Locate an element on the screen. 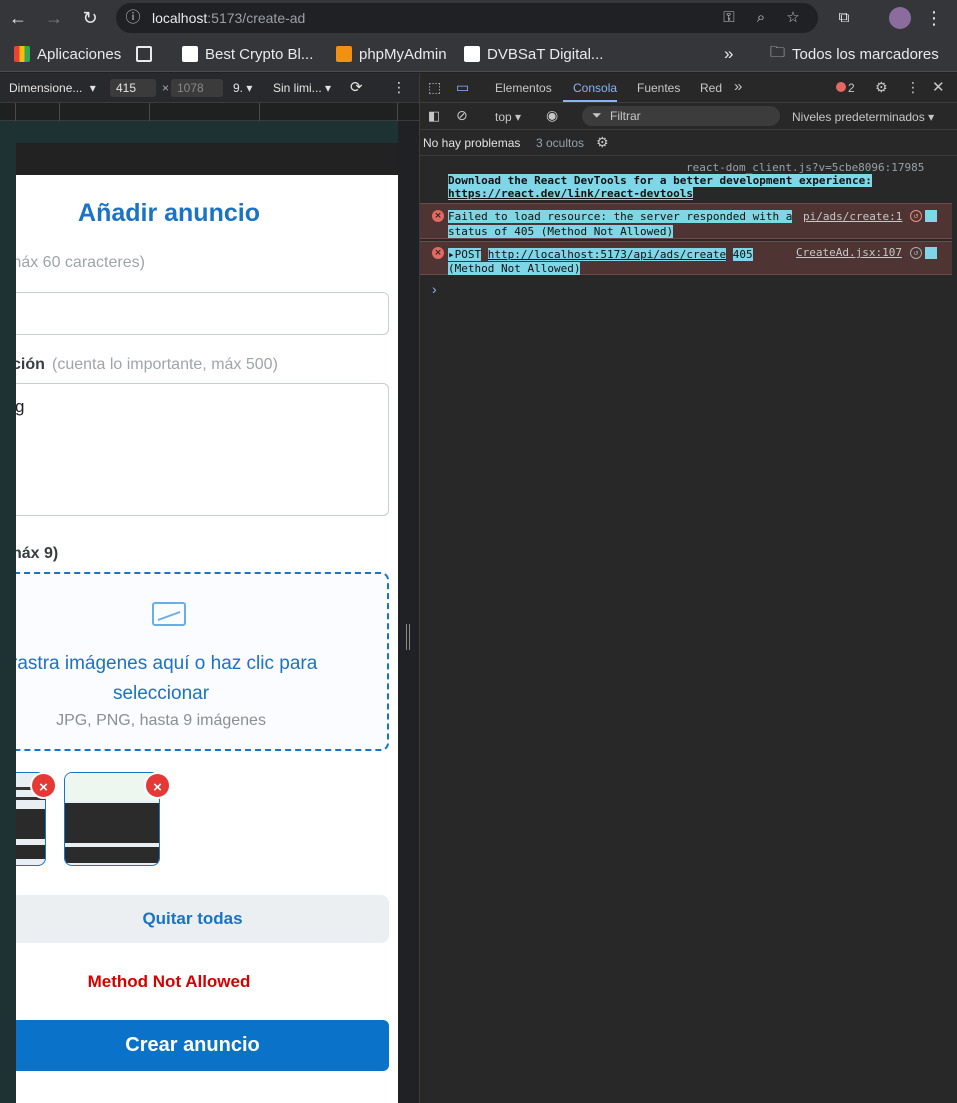  title-input is located at coordinates (202, 313).